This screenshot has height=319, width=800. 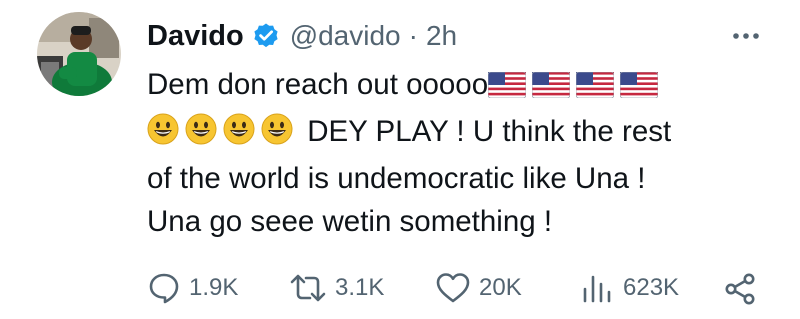 I want to click on more-options-icon, so click(x=746, y=36).